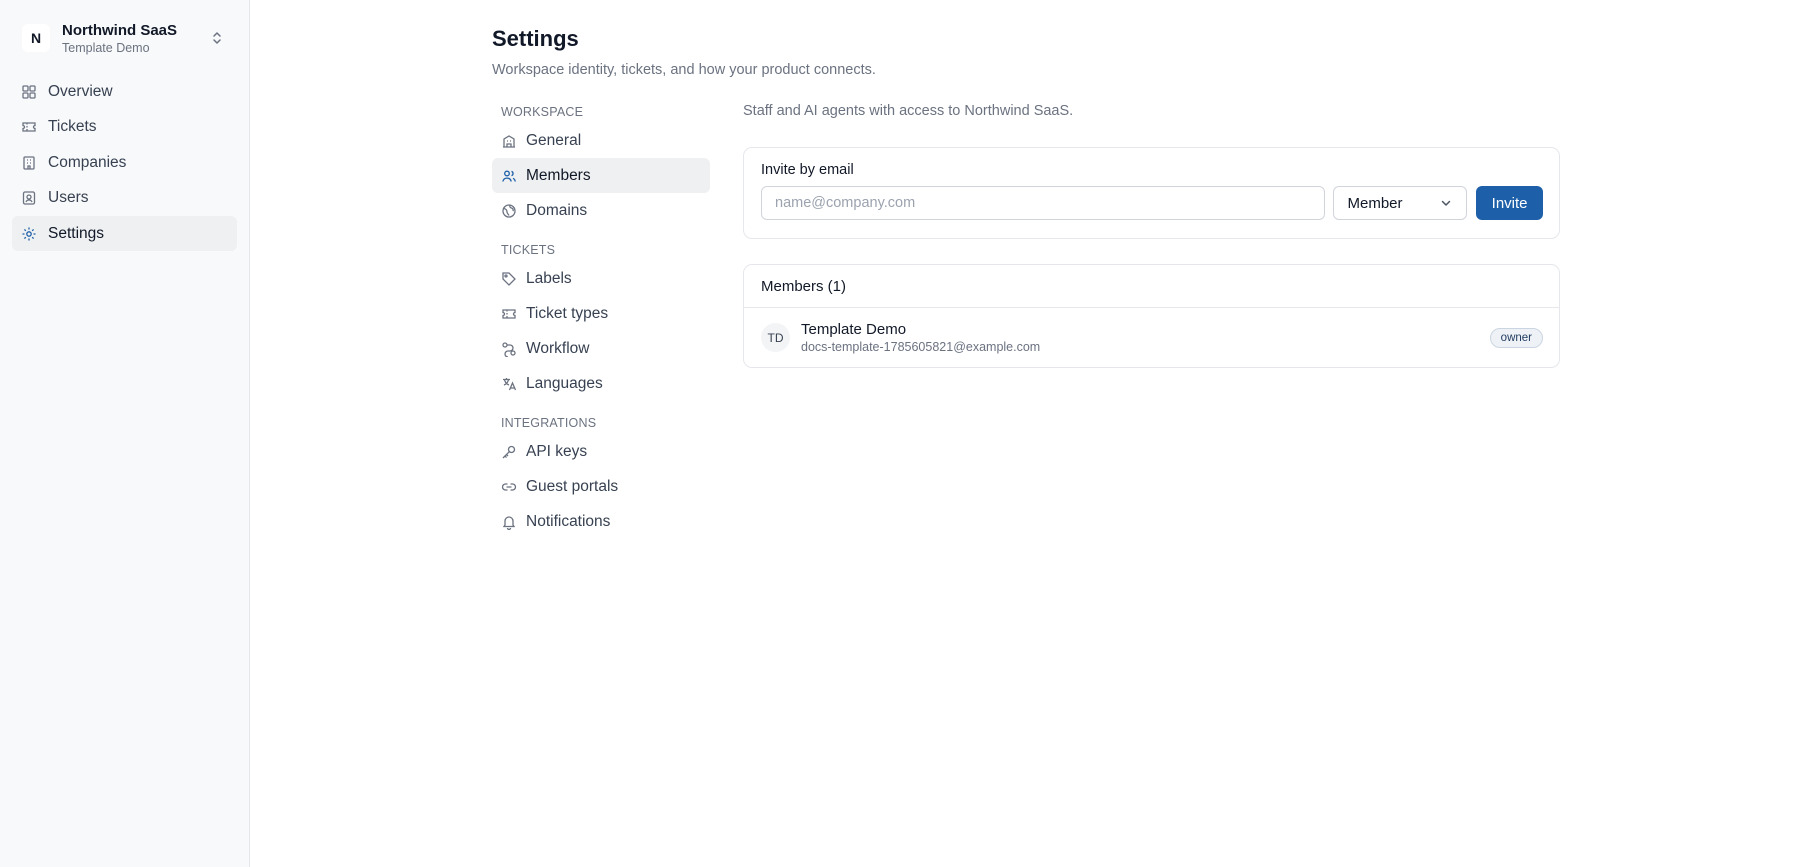 The image size is (1800, 867). I want to click on subnav-item-label: Workflow, so click(558, 348).